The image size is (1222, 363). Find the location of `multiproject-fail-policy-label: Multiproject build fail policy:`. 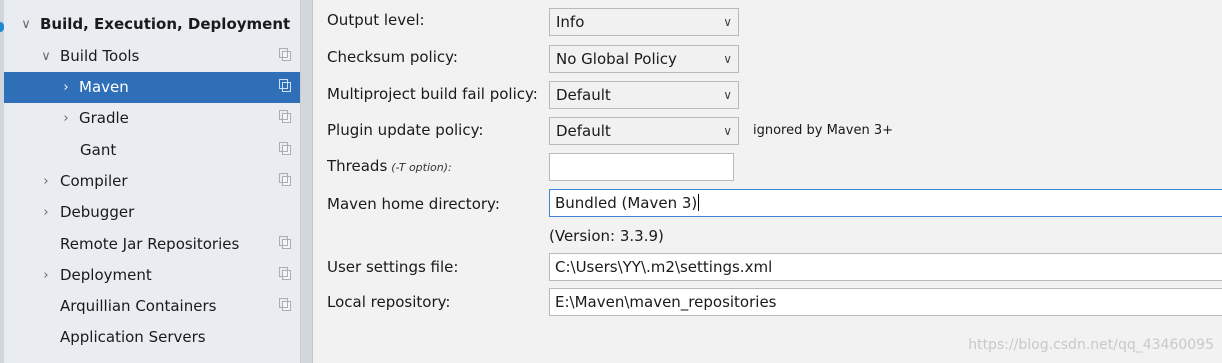

multiproject-fail-policy-label: Multiproject build fail policy: is located at coordinates (432, 94).